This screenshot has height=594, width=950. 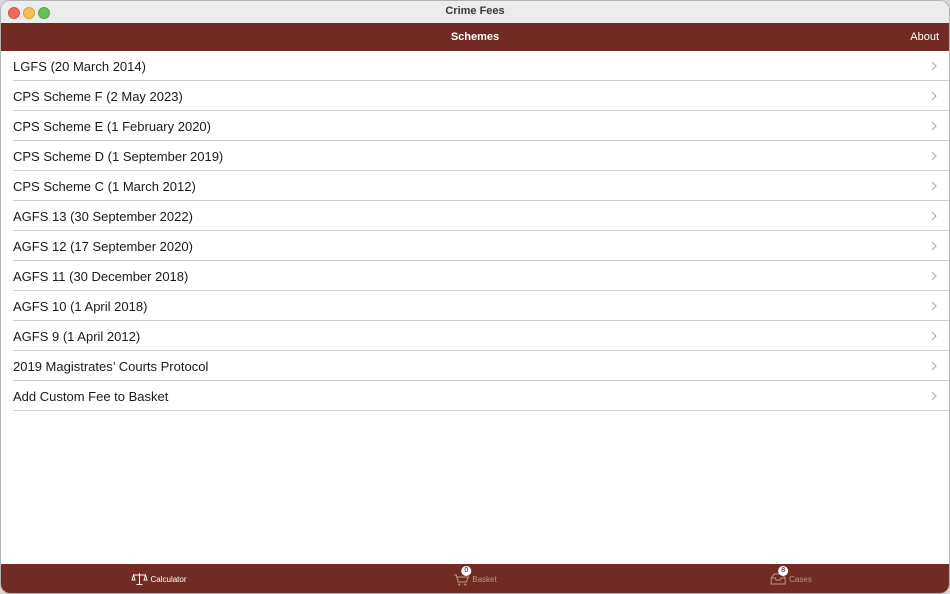 What do you see at coordinates (475, 96) in the screenshot?
I see `list-item: CPS Scheme F (2 May 2023)` at bounding box center [475, 96].